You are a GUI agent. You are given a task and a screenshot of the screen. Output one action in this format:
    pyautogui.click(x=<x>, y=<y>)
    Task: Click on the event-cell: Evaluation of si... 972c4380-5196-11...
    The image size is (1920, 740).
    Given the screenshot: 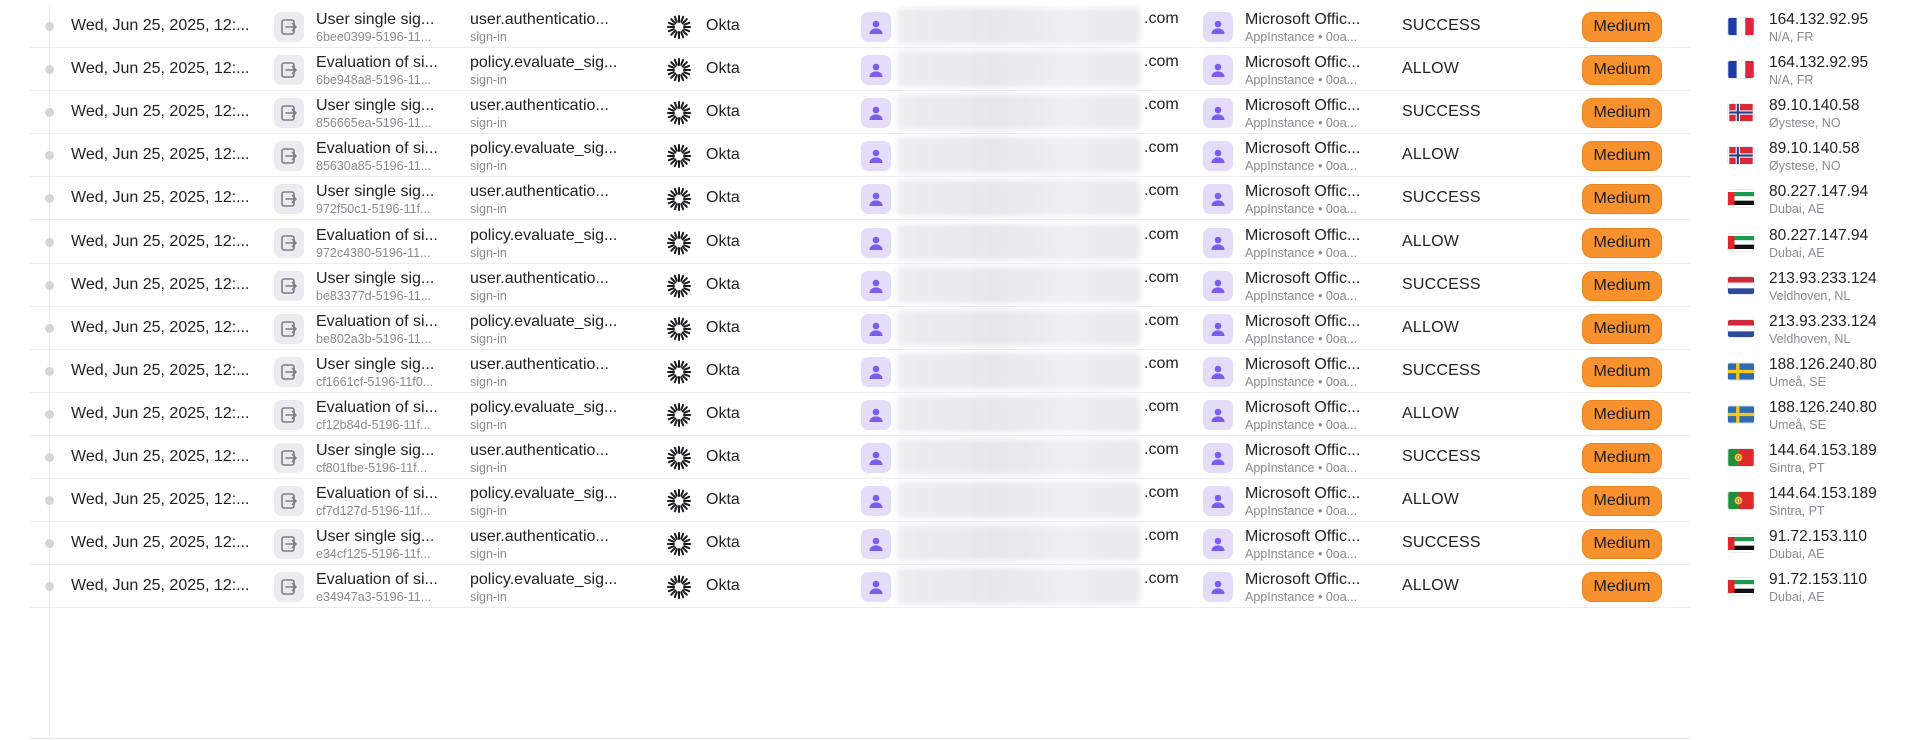 What is the action you would take?
    pyautogui.click(x=382, y=243)
    